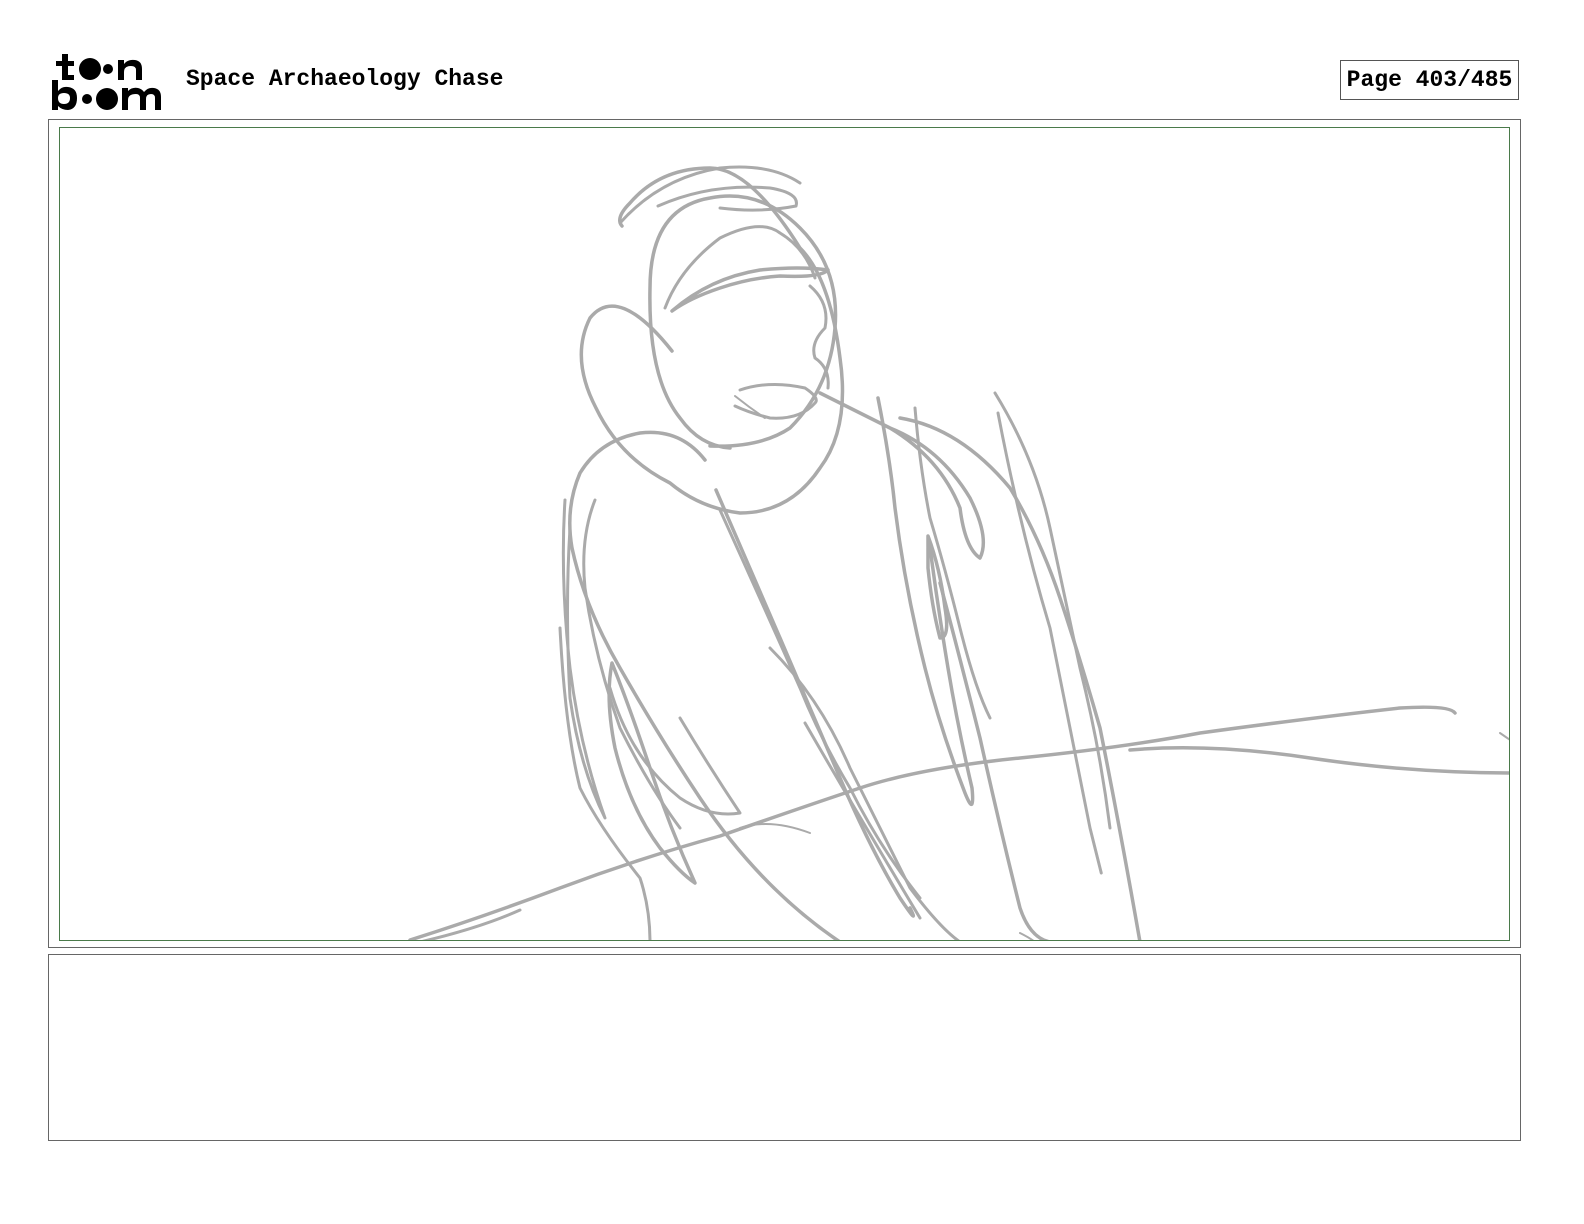 Image resolution: width=1584 pixels, height=1224 pixels. Describe the element at coordinates (345, 79) in the screenshot. I see `project-title: Space Archaeology Chase` at that location.